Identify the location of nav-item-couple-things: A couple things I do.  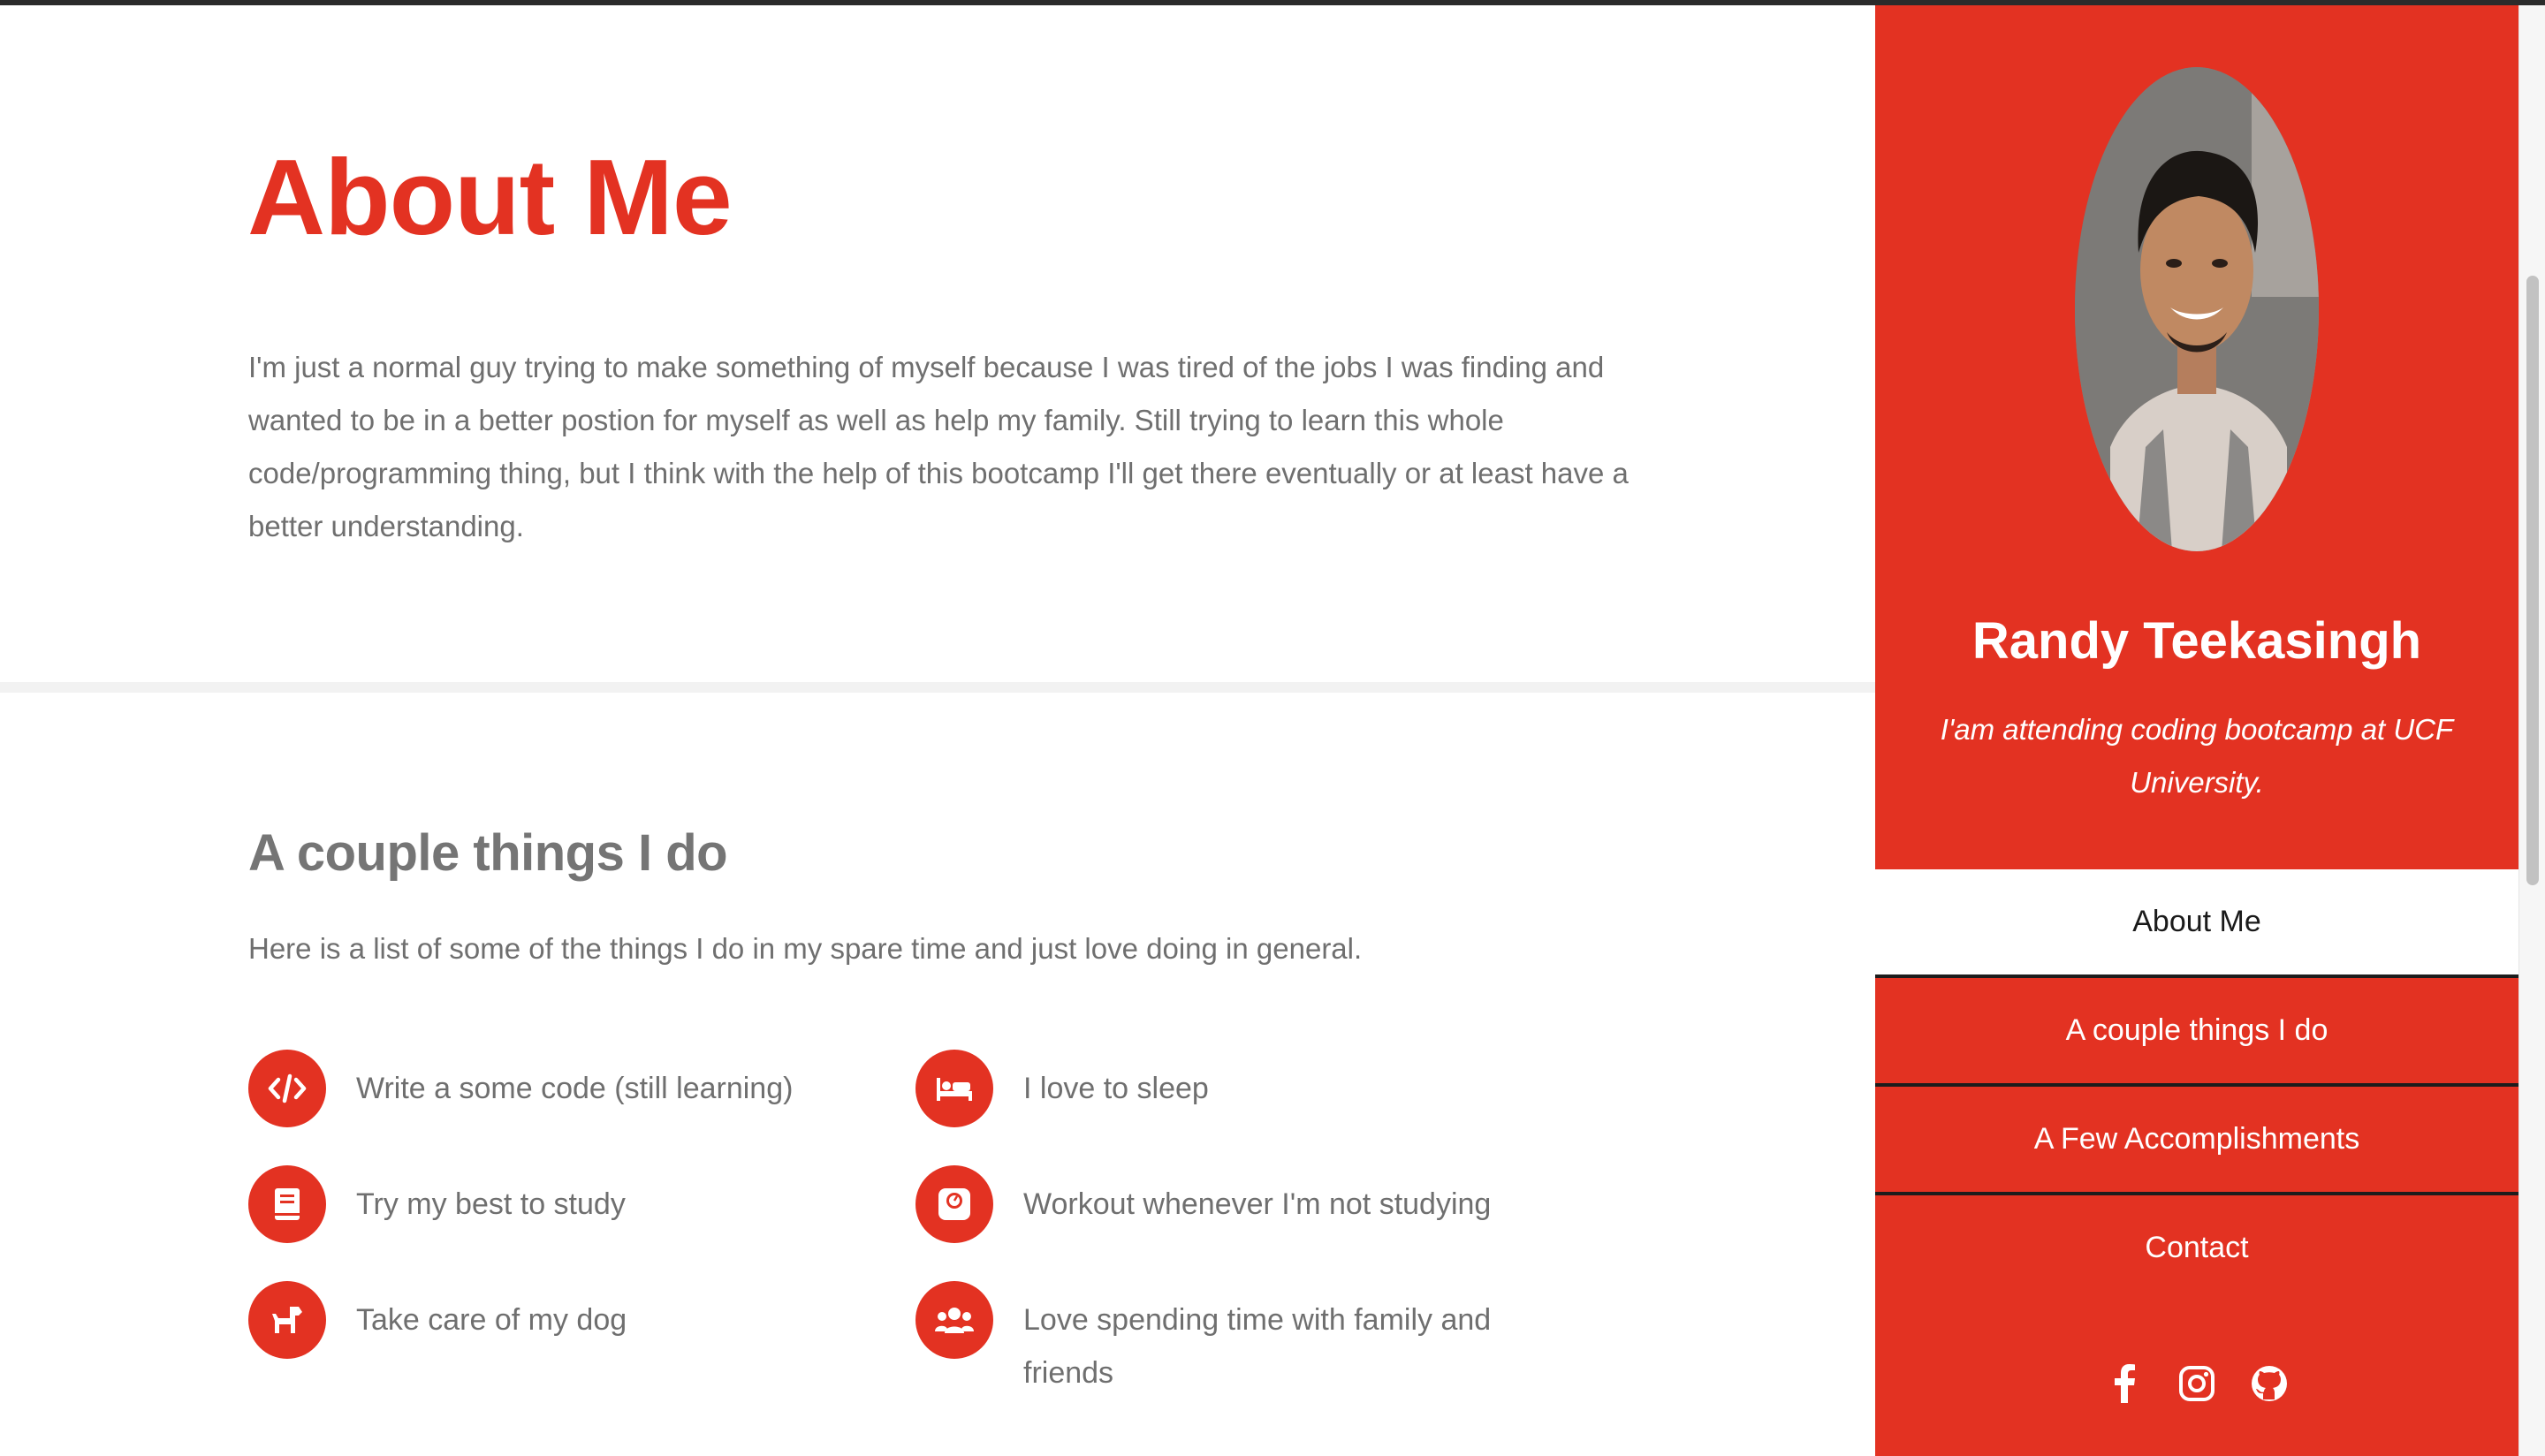
(2196, 1032).